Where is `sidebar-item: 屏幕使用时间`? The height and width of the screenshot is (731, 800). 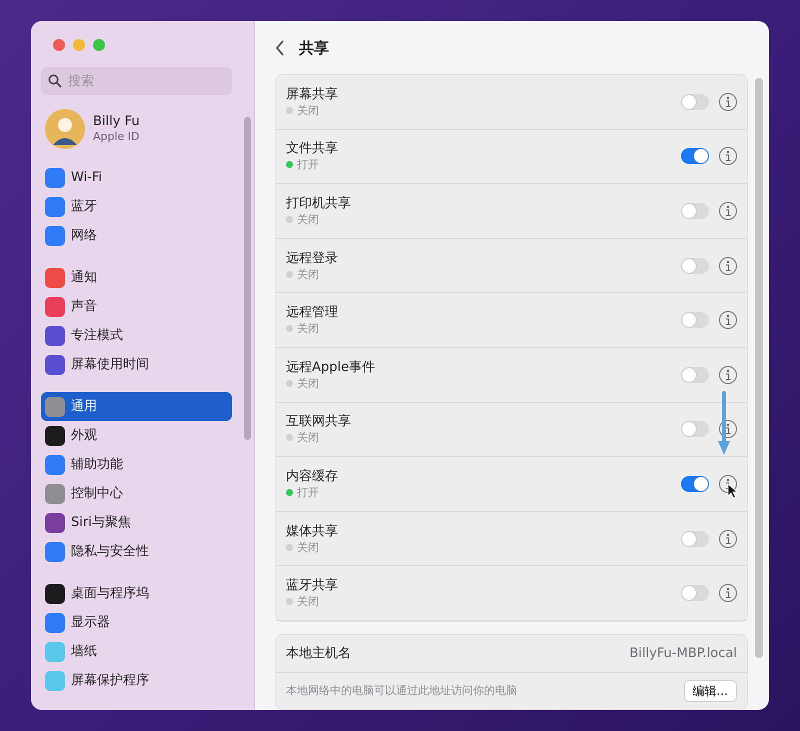 sidebar-item: 屏幕使用时间 is located at coordinates (136, 364).